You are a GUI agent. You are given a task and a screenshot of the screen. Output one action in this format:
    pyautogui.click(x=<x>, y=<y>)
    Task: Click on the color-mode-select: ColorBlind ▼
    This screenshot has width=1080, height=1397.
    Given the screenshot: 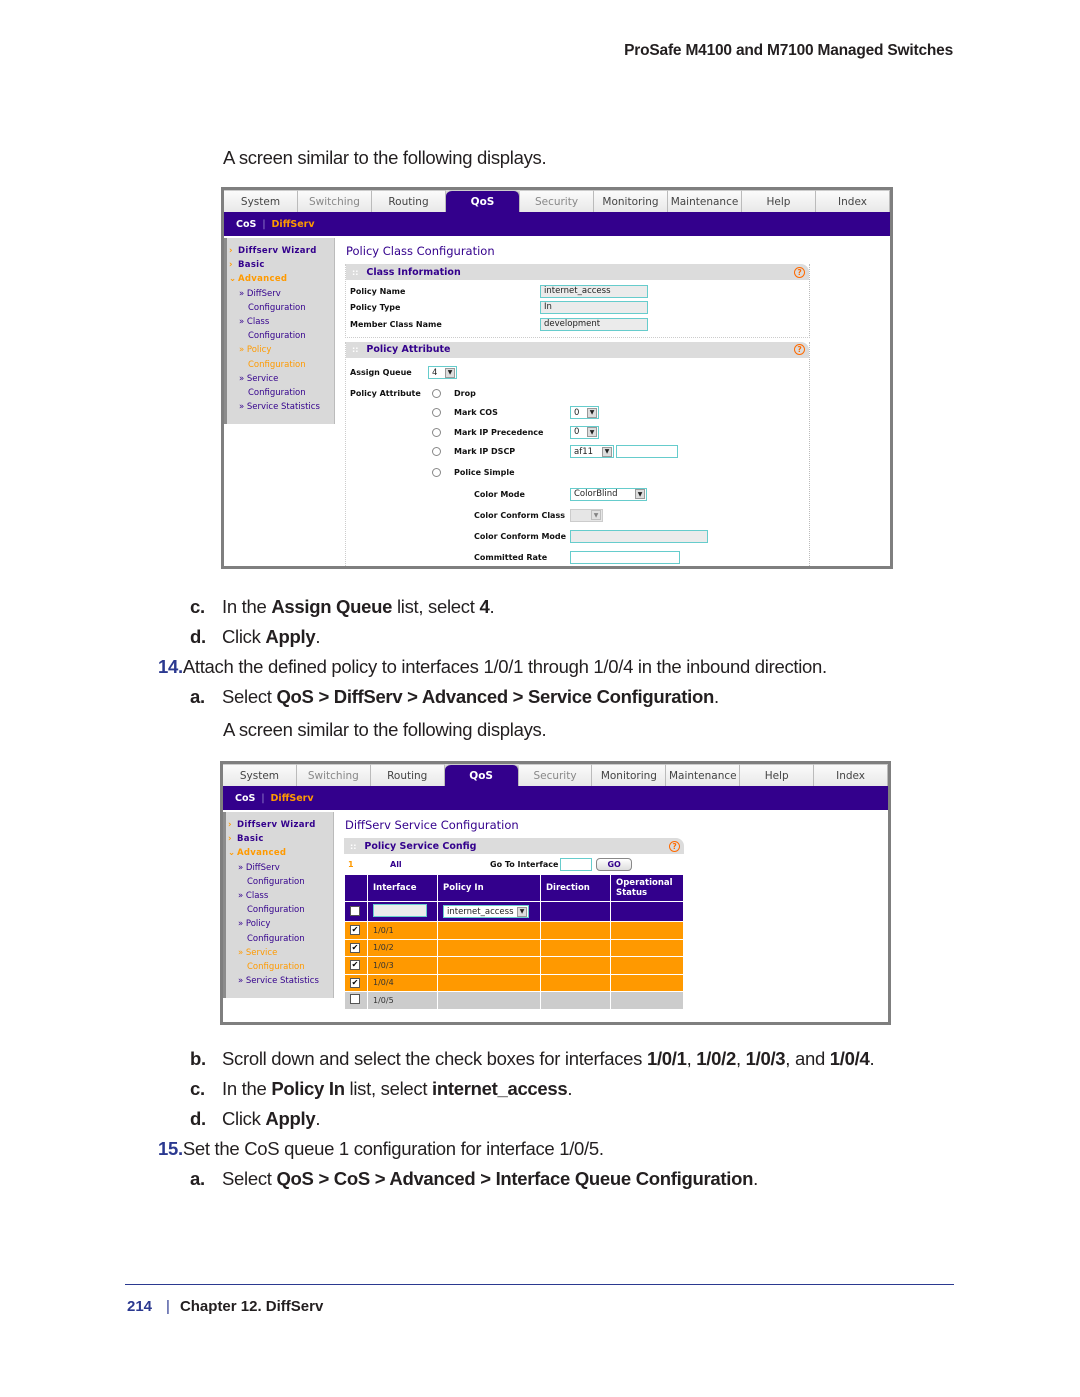 What is the action you would take?
    pyautogui.click(x=608, y=494)
    